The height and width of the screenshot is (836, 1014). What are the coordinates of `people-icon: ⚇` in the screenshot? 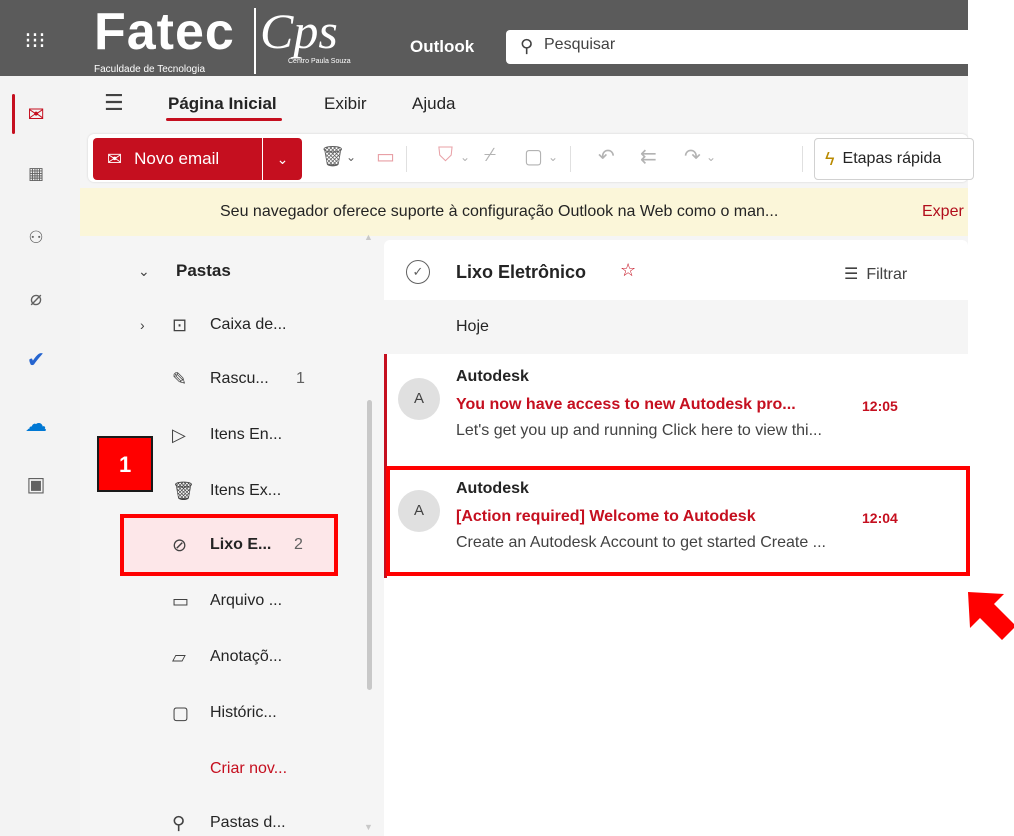 It's located at (36, 238).